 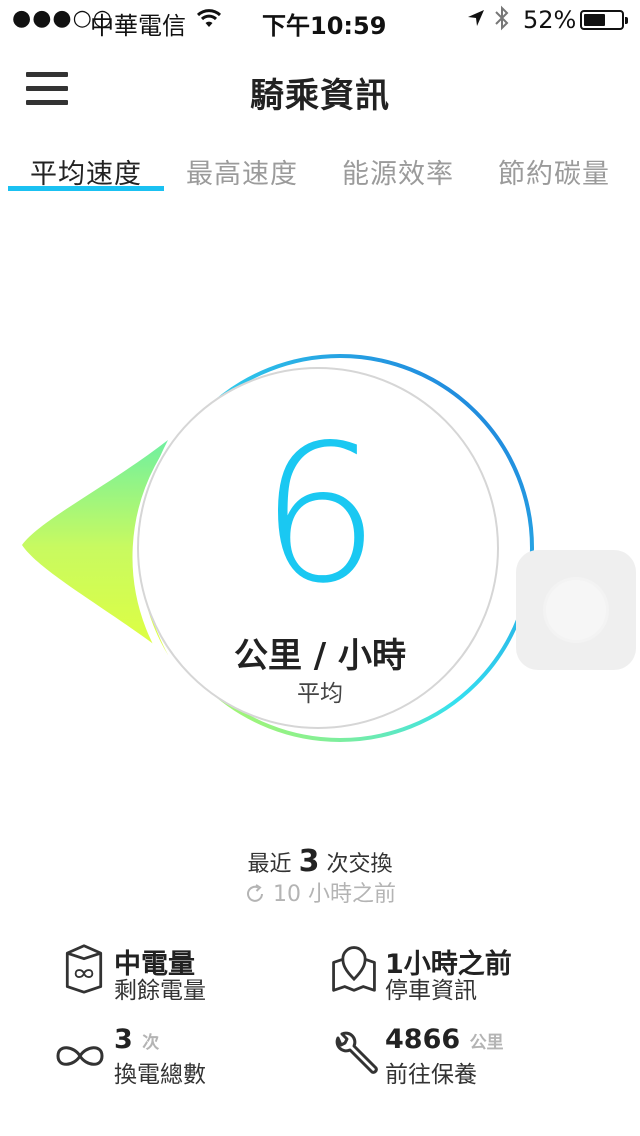 What do you see at coordinates (255, 893) in the screenshot?
I see `refresh-icon` at bounding box center [255, 893].